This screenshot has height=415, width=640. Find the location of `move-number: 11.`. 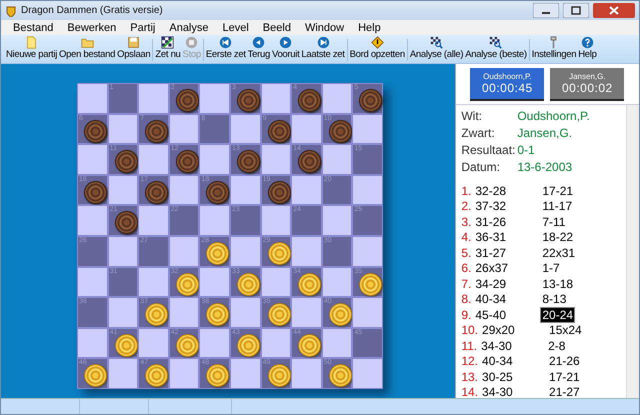

move-number: 11. is located at coordinates (469, 345).